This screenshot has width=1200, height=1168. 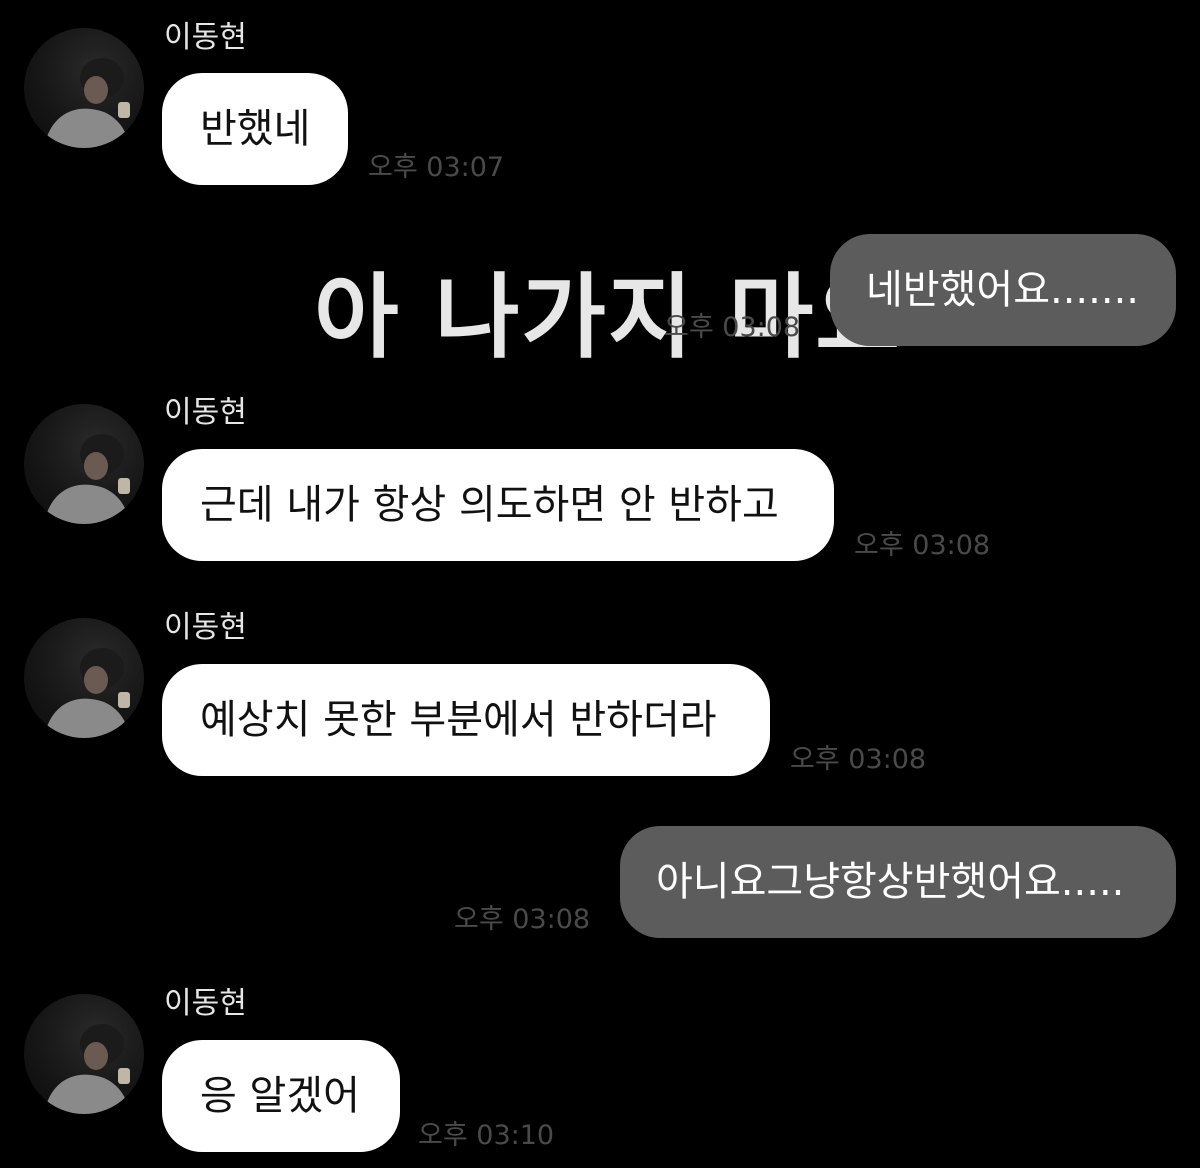 What do you see at coordinates (255, 129) in the screenshot?
I see `message-bubble: 반했네` at bounding box center [255, 129].